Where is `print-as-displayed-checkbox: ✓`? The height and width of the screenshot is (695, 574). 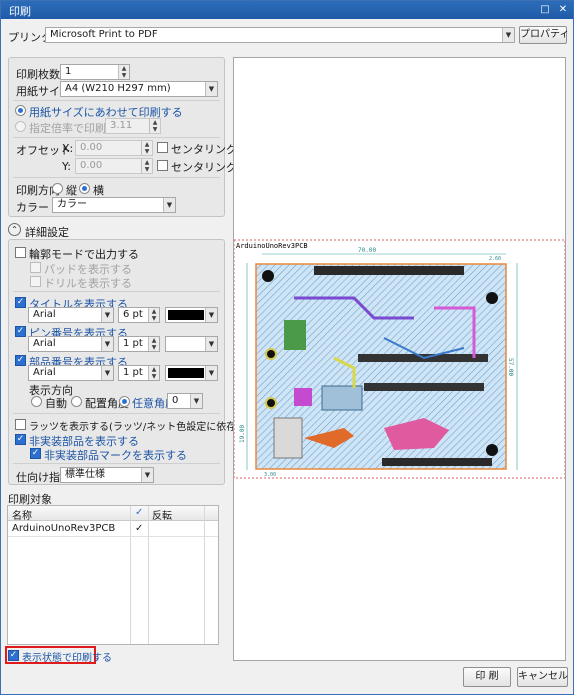
print-as-displayed-checkbox: ✓ is located at coordinates (13, 655).